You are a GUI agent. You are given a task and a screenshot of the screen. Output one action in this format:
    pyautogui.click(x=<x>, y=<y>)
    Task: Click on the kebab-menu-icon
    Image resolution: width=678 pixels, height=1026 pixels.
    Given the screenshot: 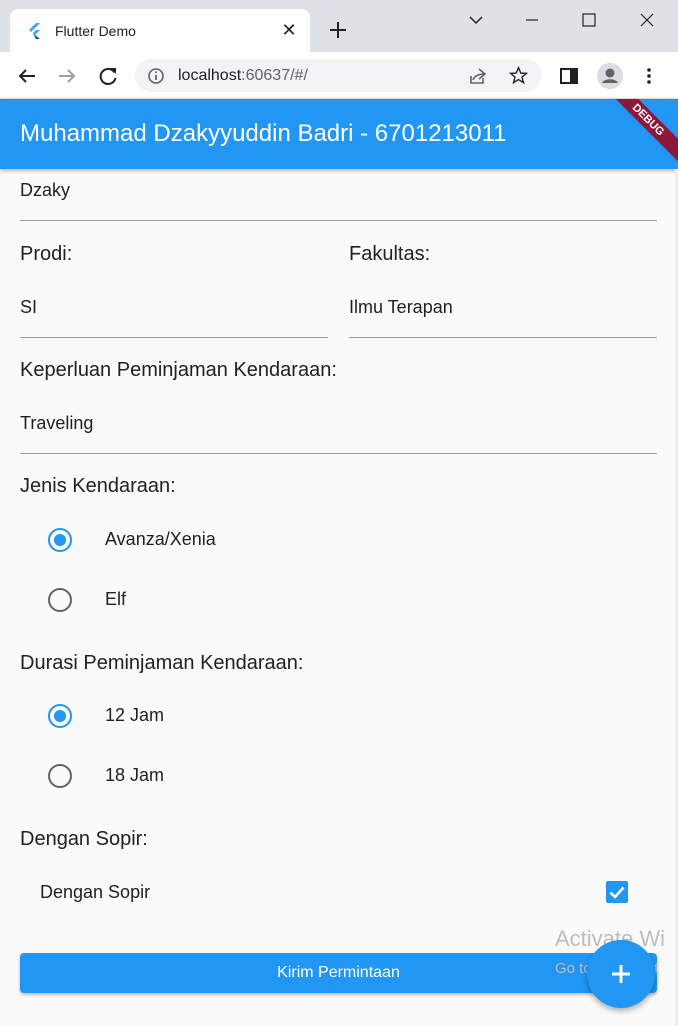 What is the action you would take?
    pyautogui.click(x=649, y=76)
    